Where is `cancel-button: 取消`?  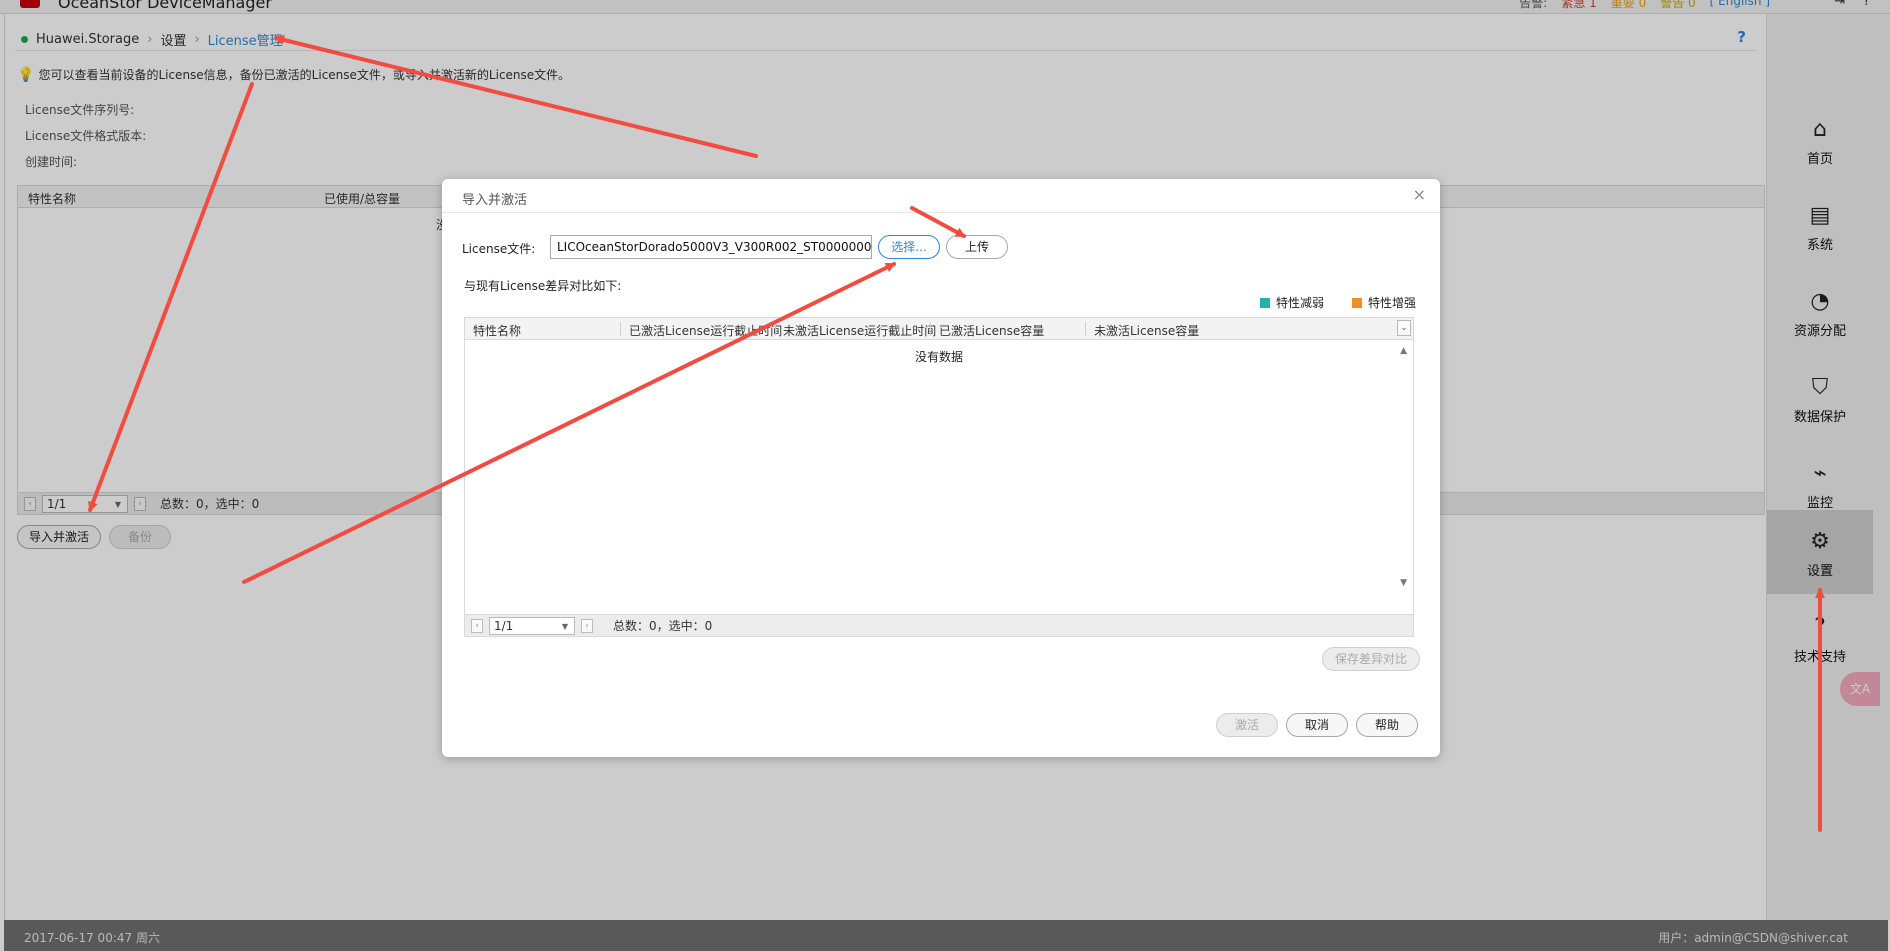
cancel-button: 取消 is located at coordinates (1317, 725).